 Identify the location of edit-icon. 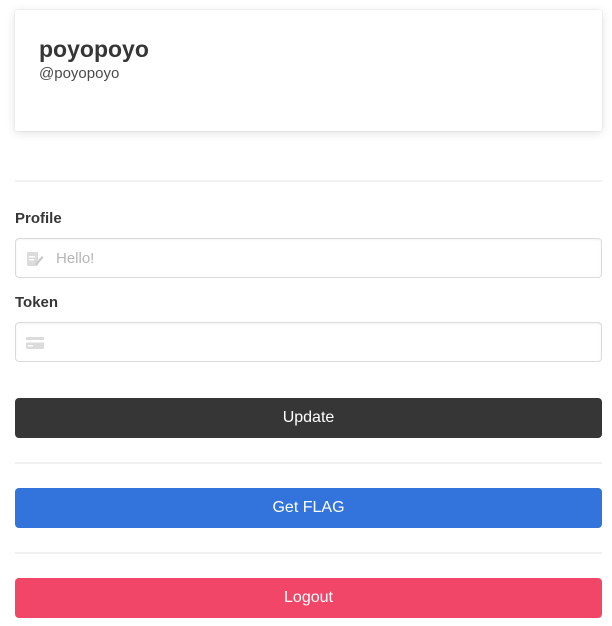
(35, 259).